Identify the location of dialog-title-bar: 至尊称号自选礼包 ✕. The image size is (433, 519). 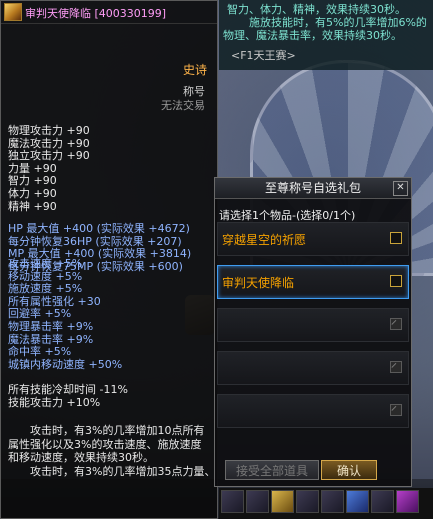
(313, 188).